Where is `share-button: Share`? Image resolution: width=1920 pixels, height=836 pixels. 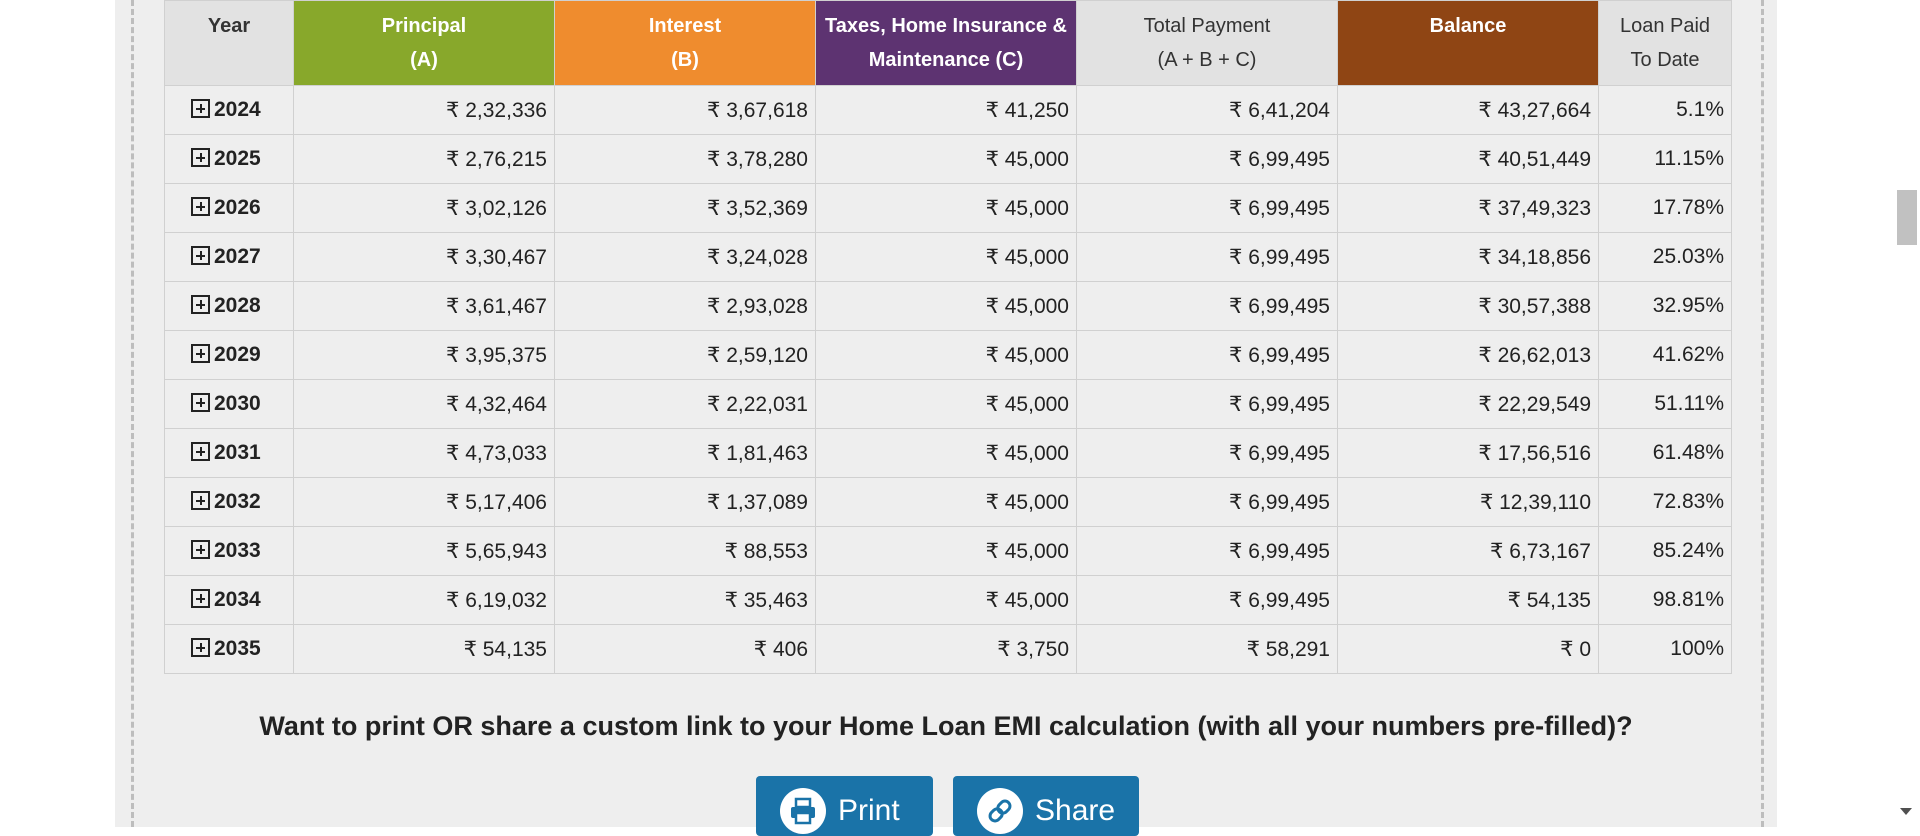
share-button: Share is located at coordinates (1046, 806).